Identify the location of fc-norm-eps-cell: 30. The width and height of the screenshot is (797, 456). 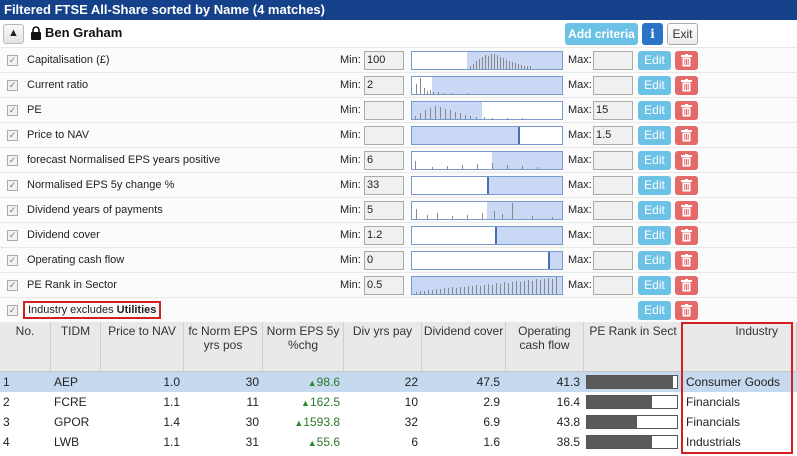
(252, 382).